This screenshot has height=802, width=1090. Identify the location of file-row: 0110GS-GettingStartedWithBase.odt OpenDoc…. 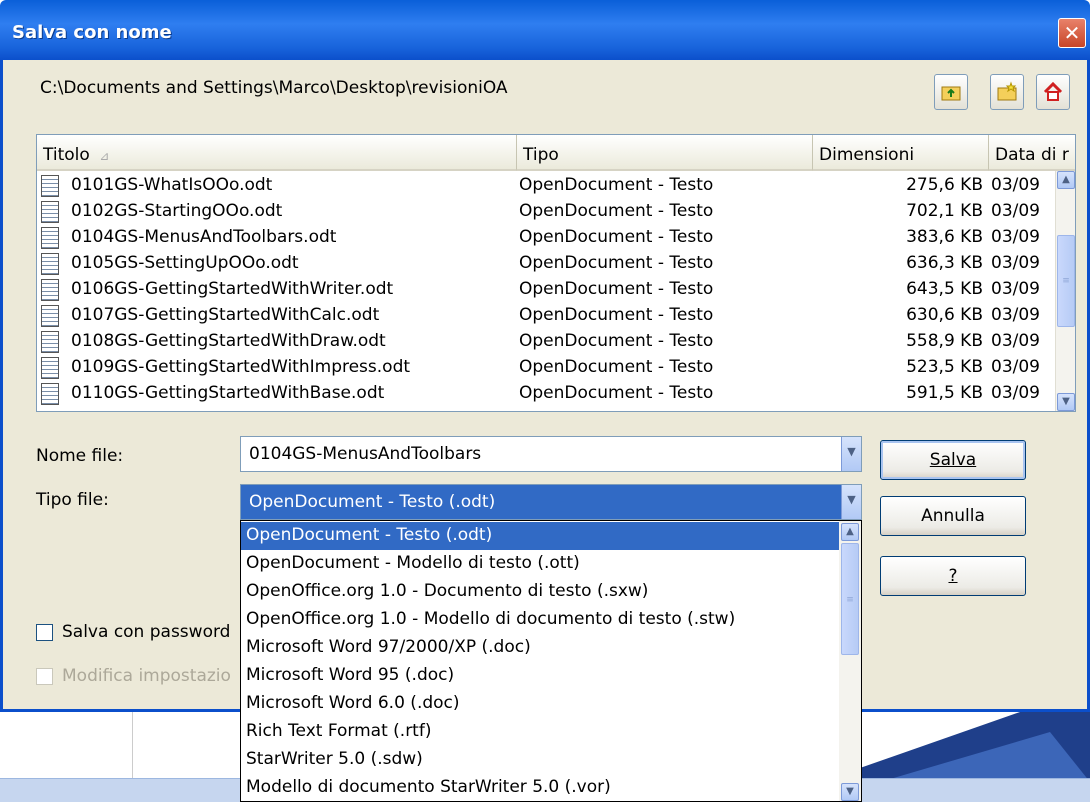
(547, 394).